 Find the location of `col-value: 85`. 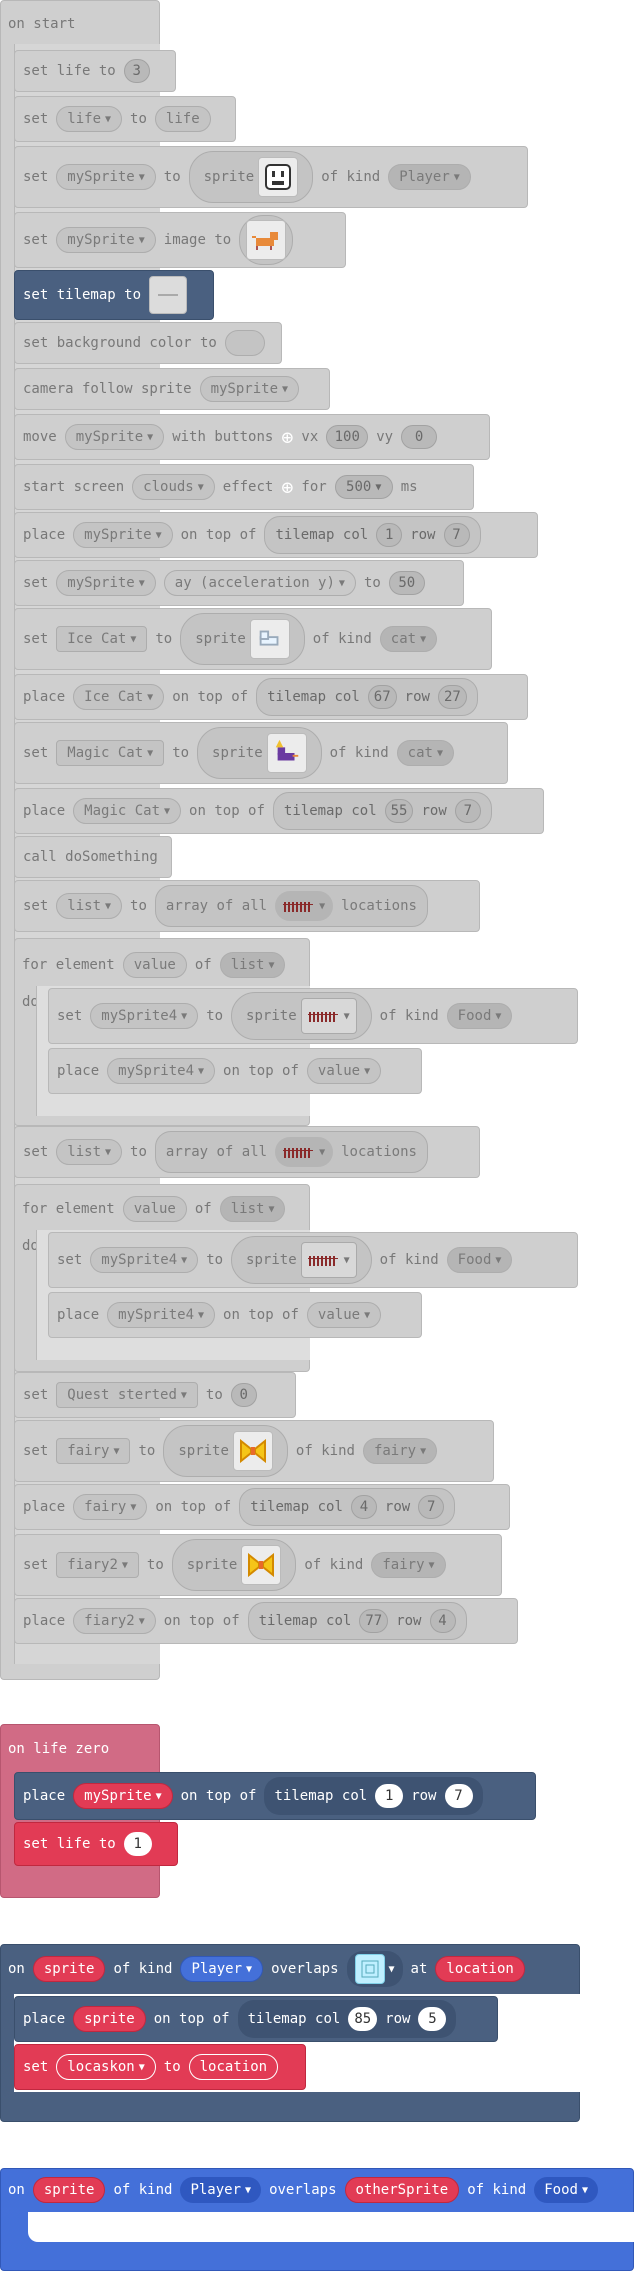

col-value: 85 is located at coordinates (363, 2019).